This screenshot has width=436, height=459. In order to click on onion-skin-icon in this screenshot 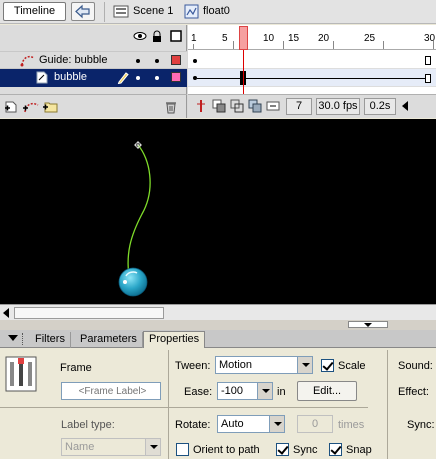, I will do `click(219, 106)`.